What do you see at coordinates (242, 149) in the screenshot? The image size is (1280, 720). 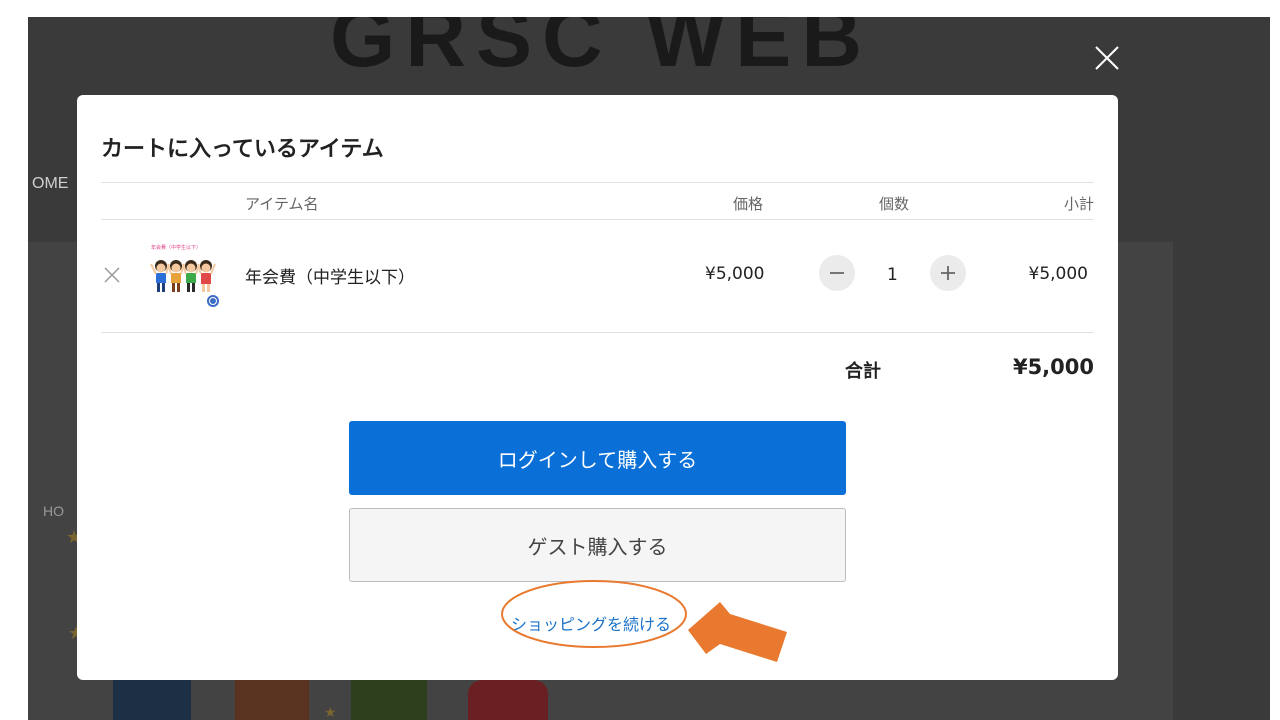 I see `modal-title: カートに入っているアイテム` at bounding box center [242, 149].